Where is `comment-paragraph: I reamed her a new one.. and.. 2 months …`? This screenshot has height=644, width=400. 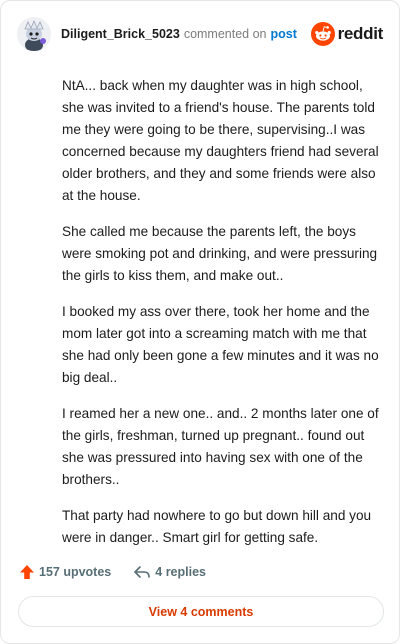
comment-paragraph: I reamed her a new one.. and.. 2 months … is located at coordinates (220, 446).